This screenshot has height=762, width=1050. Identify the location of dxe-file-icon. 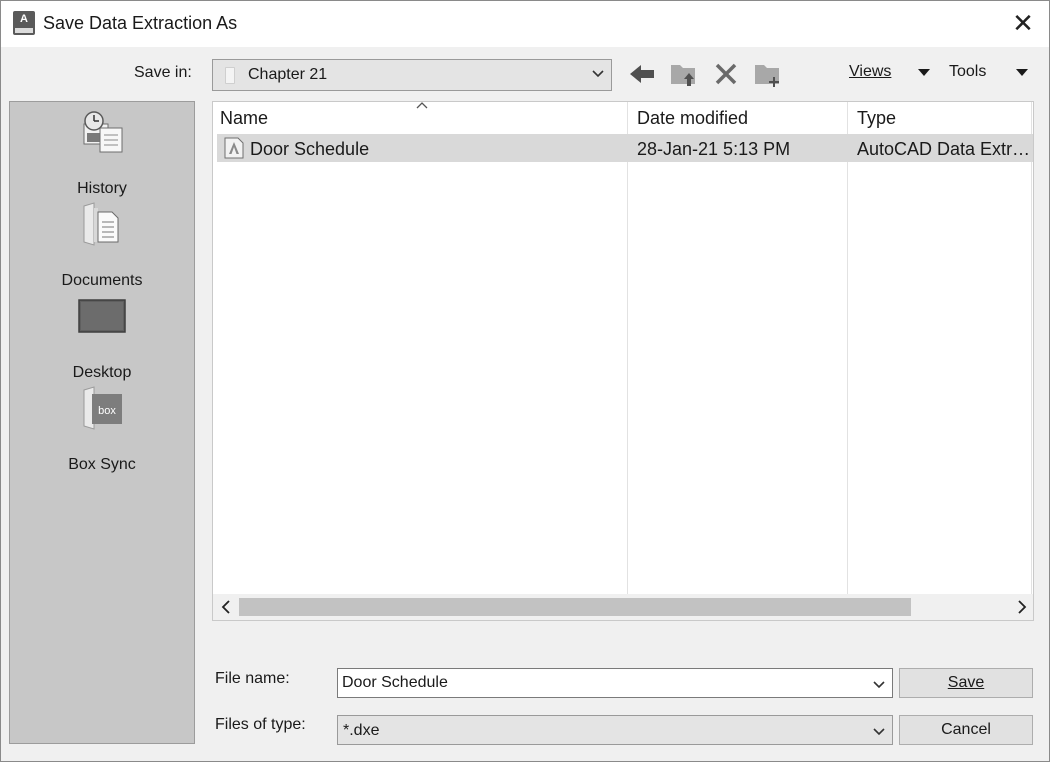
(234, 148).